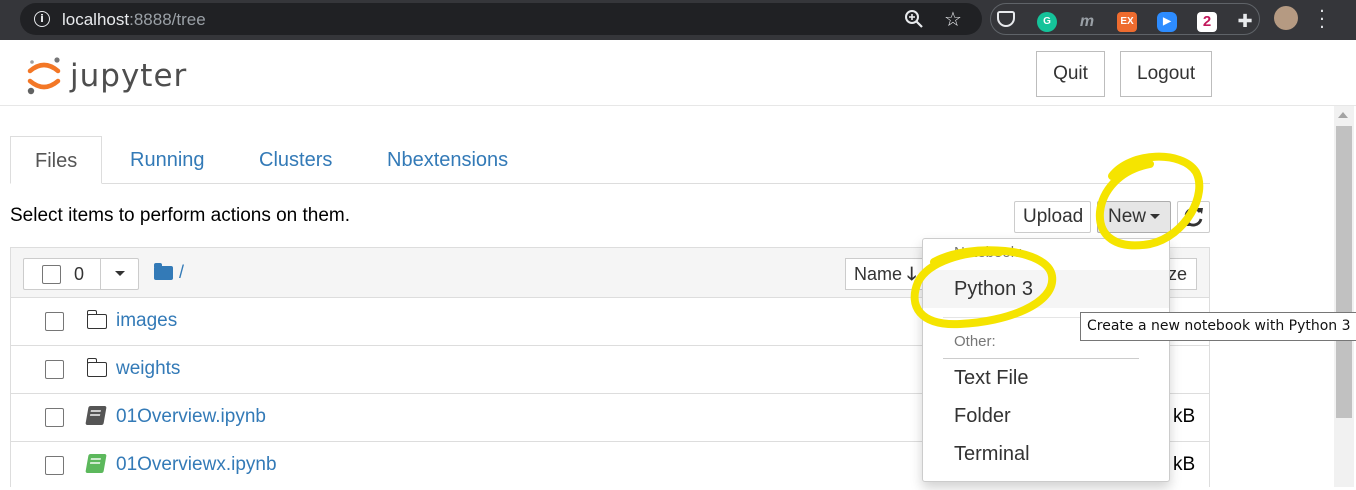 The image size is (1356, 490). I want to click on scroll-up-arrow, so click(1343, 115).